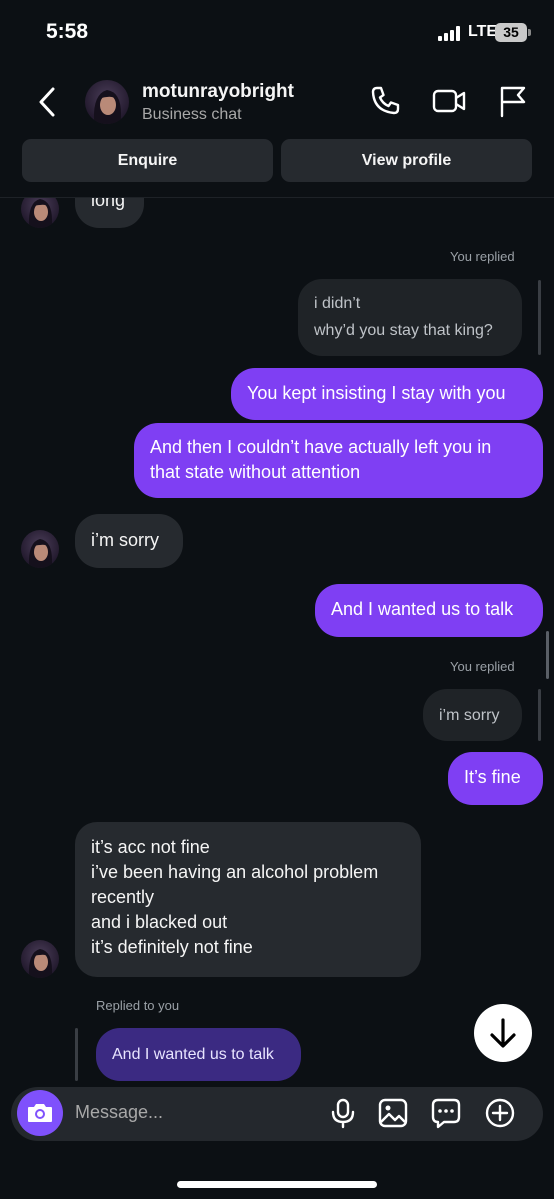 The height and width of the screenshot is (1199, 554). I want to click on status-time: 5:58, so click(67, 31).